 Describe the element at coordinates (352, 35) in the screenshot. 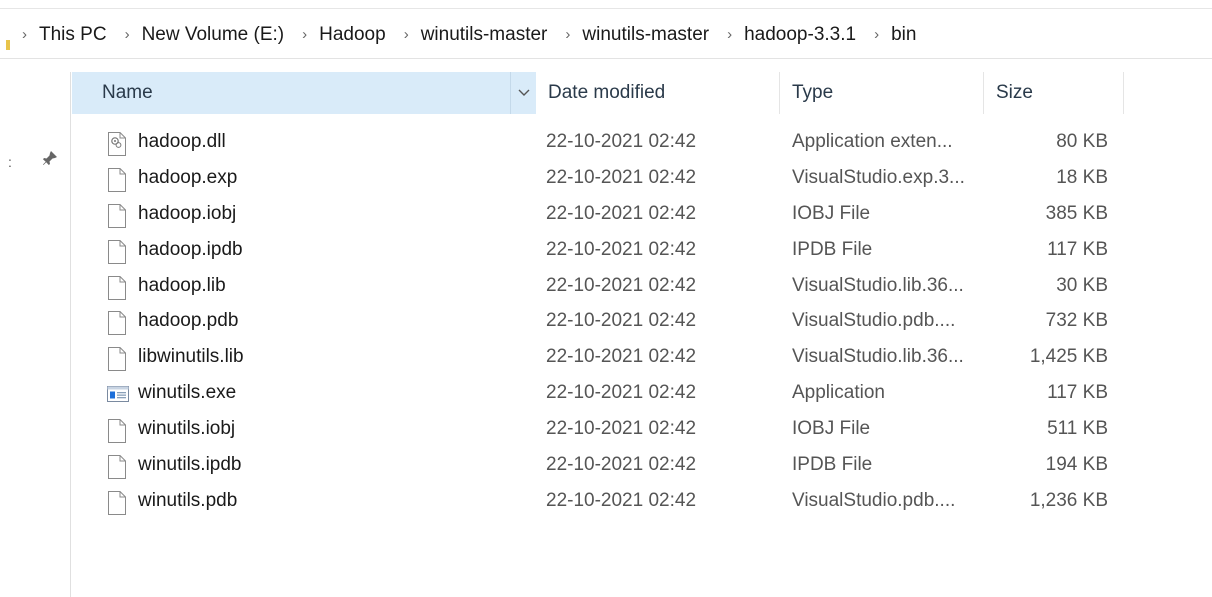

I see `breadcrumb-item: Hadoop` at that location.